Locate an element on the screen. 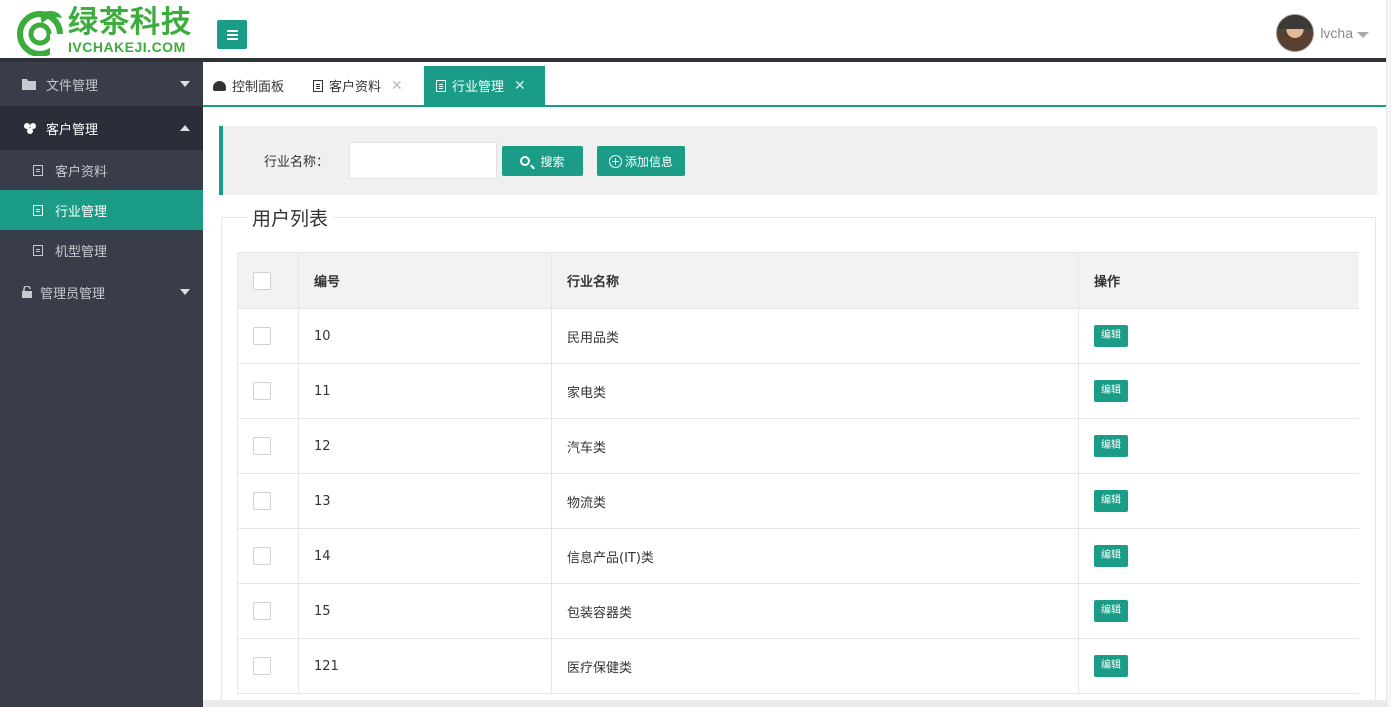 This screenshot has width=1391, height=707. tab-dashboard: 控制面板 is located at coordinates (248, 85).